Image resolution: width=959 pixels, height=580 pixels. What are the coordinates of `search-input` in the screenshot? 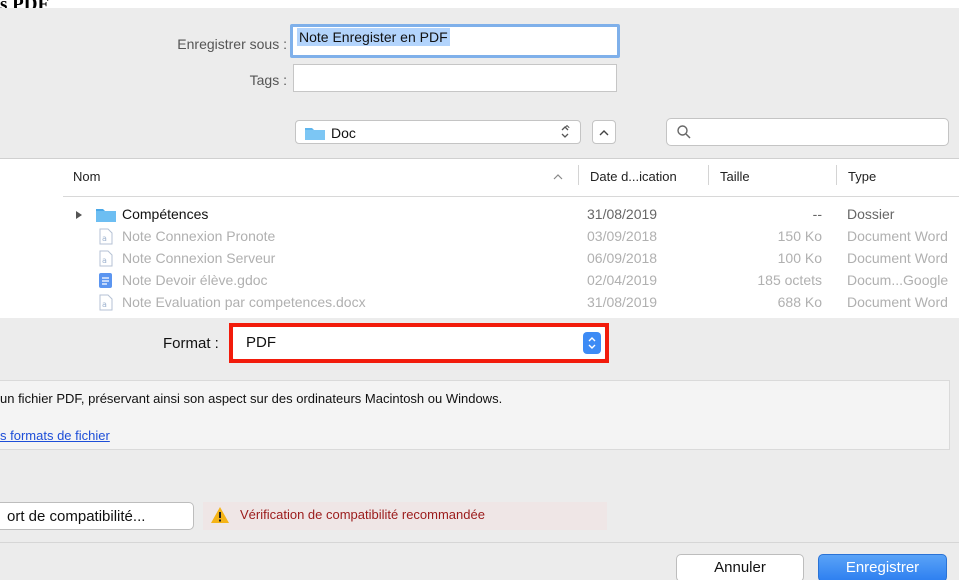 It's located at (807, 132).